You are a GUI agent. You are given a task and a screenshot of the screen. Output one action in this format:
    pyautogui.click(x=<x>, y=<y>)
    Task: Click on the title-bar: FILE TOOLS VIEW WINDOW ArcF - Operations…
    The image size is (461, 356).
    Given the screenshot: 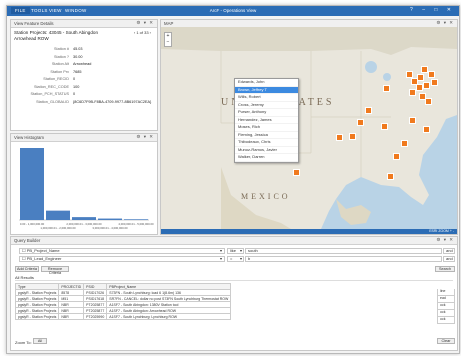 What is the action you would take?
    pyautogui.click(x=233, y=11)
    